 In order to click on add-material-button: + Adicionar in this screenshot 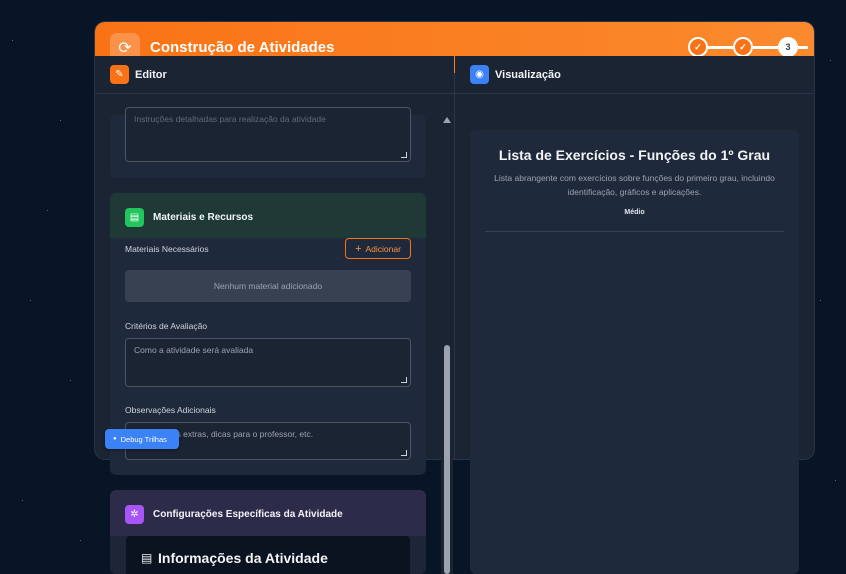, I will do `click(378, 248)`.